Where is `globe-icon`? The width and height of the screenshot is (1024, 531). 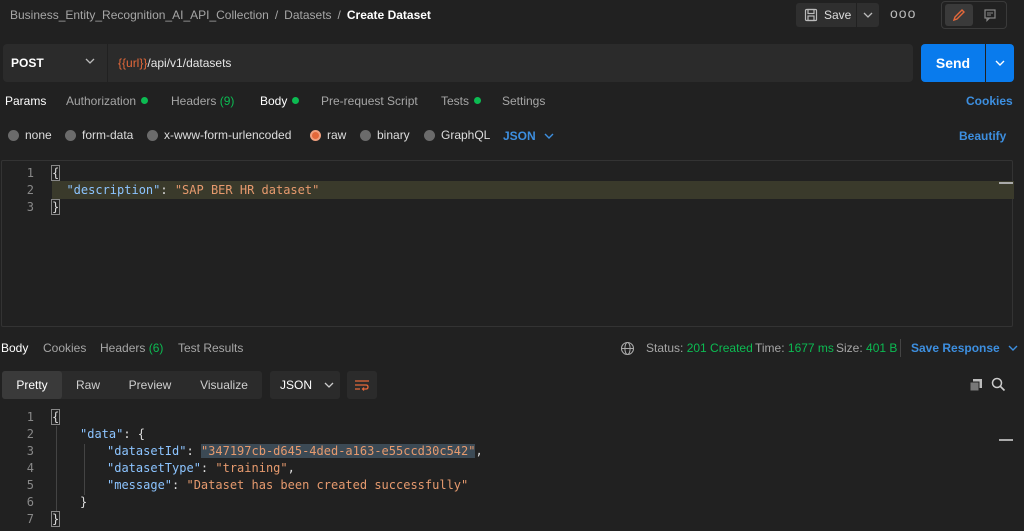 globe-icon is located at coordinates (627, 348).